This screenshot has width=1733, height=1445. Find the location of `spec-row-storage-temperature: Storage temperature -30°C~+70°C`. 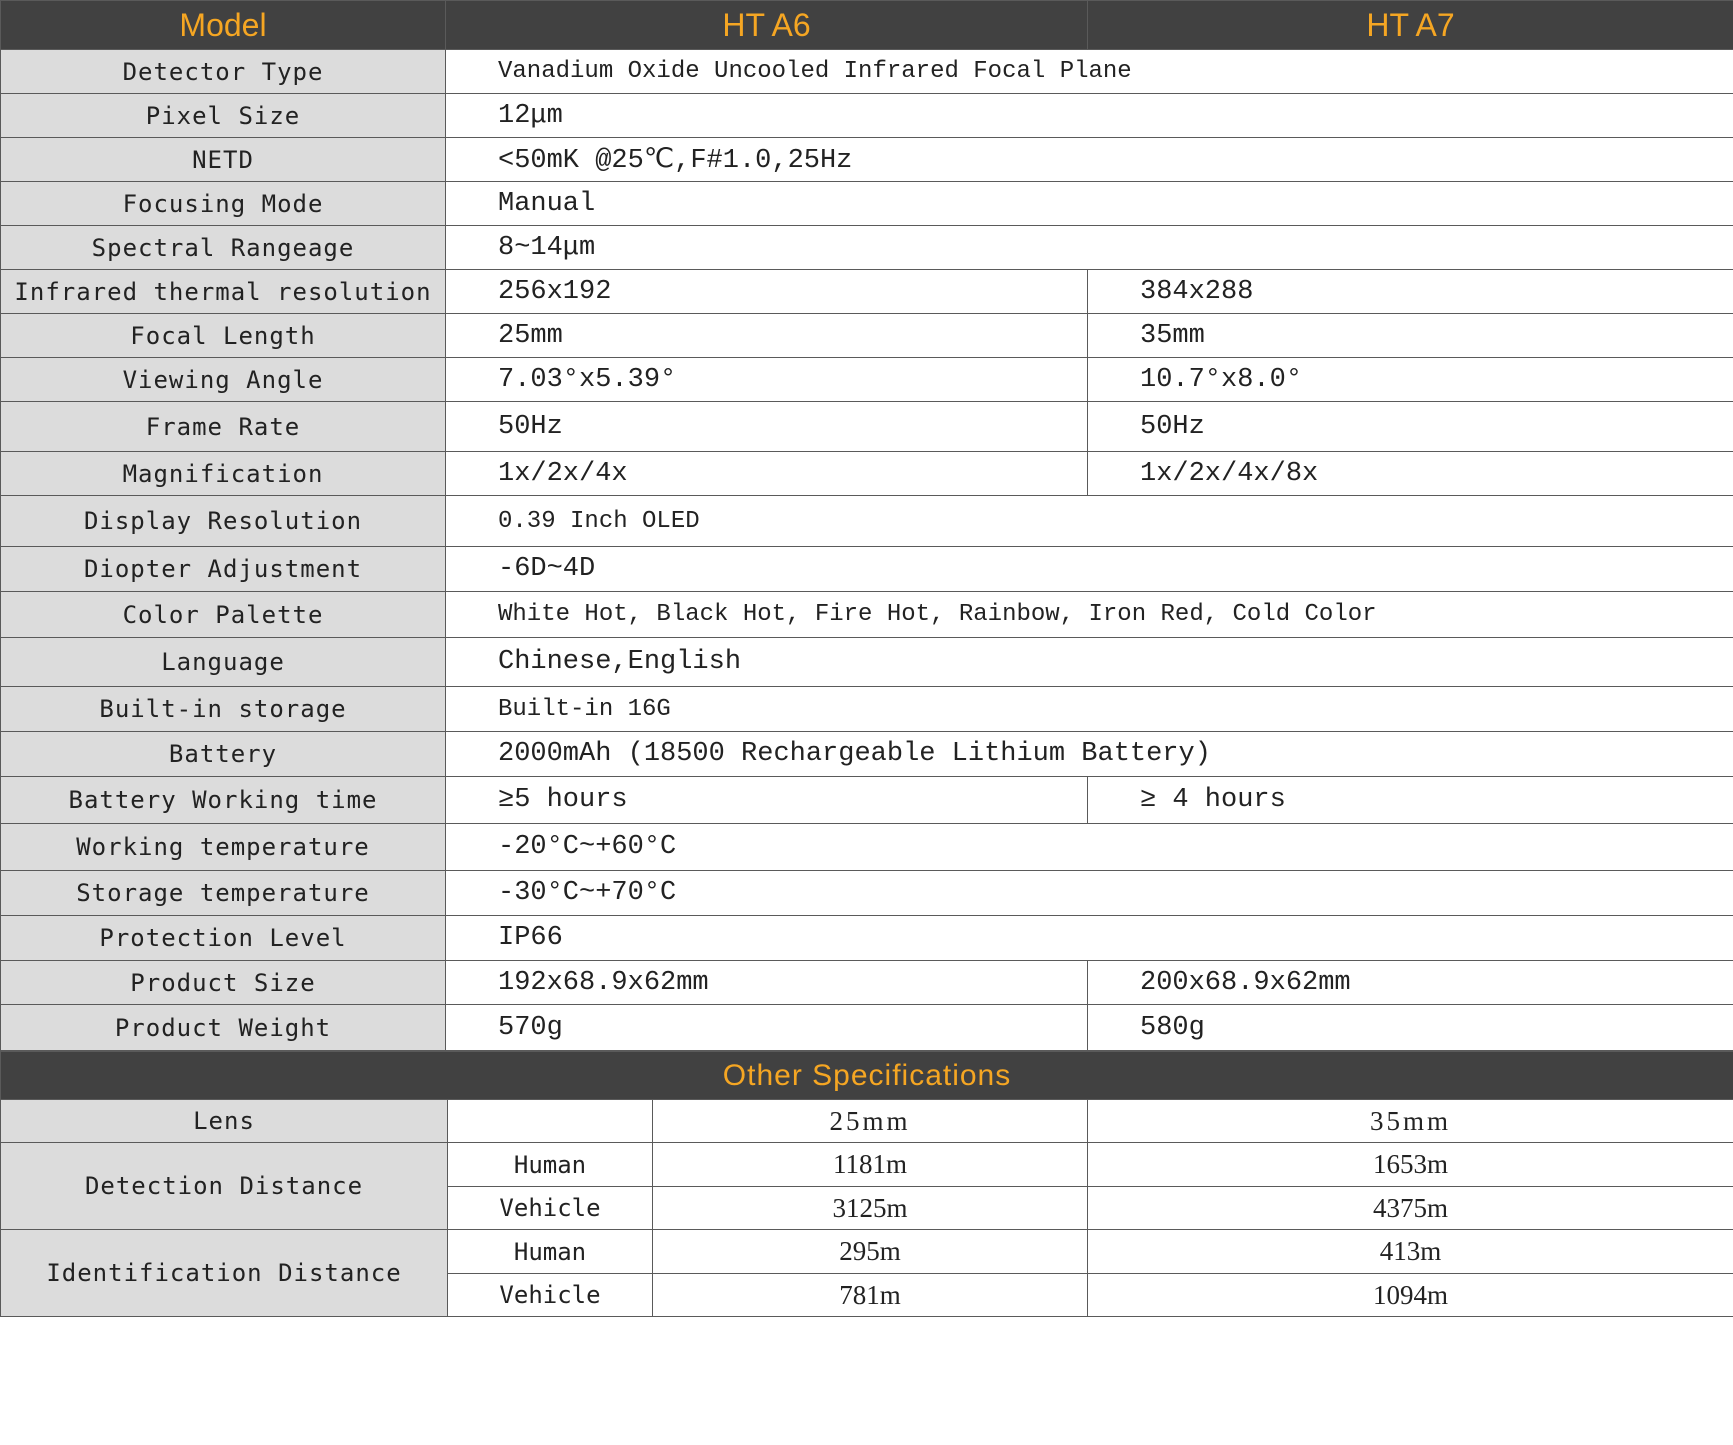

spec-row-storage-temperature: Storage temperature -30°C~+70°C is located at coordinates (866, 893).